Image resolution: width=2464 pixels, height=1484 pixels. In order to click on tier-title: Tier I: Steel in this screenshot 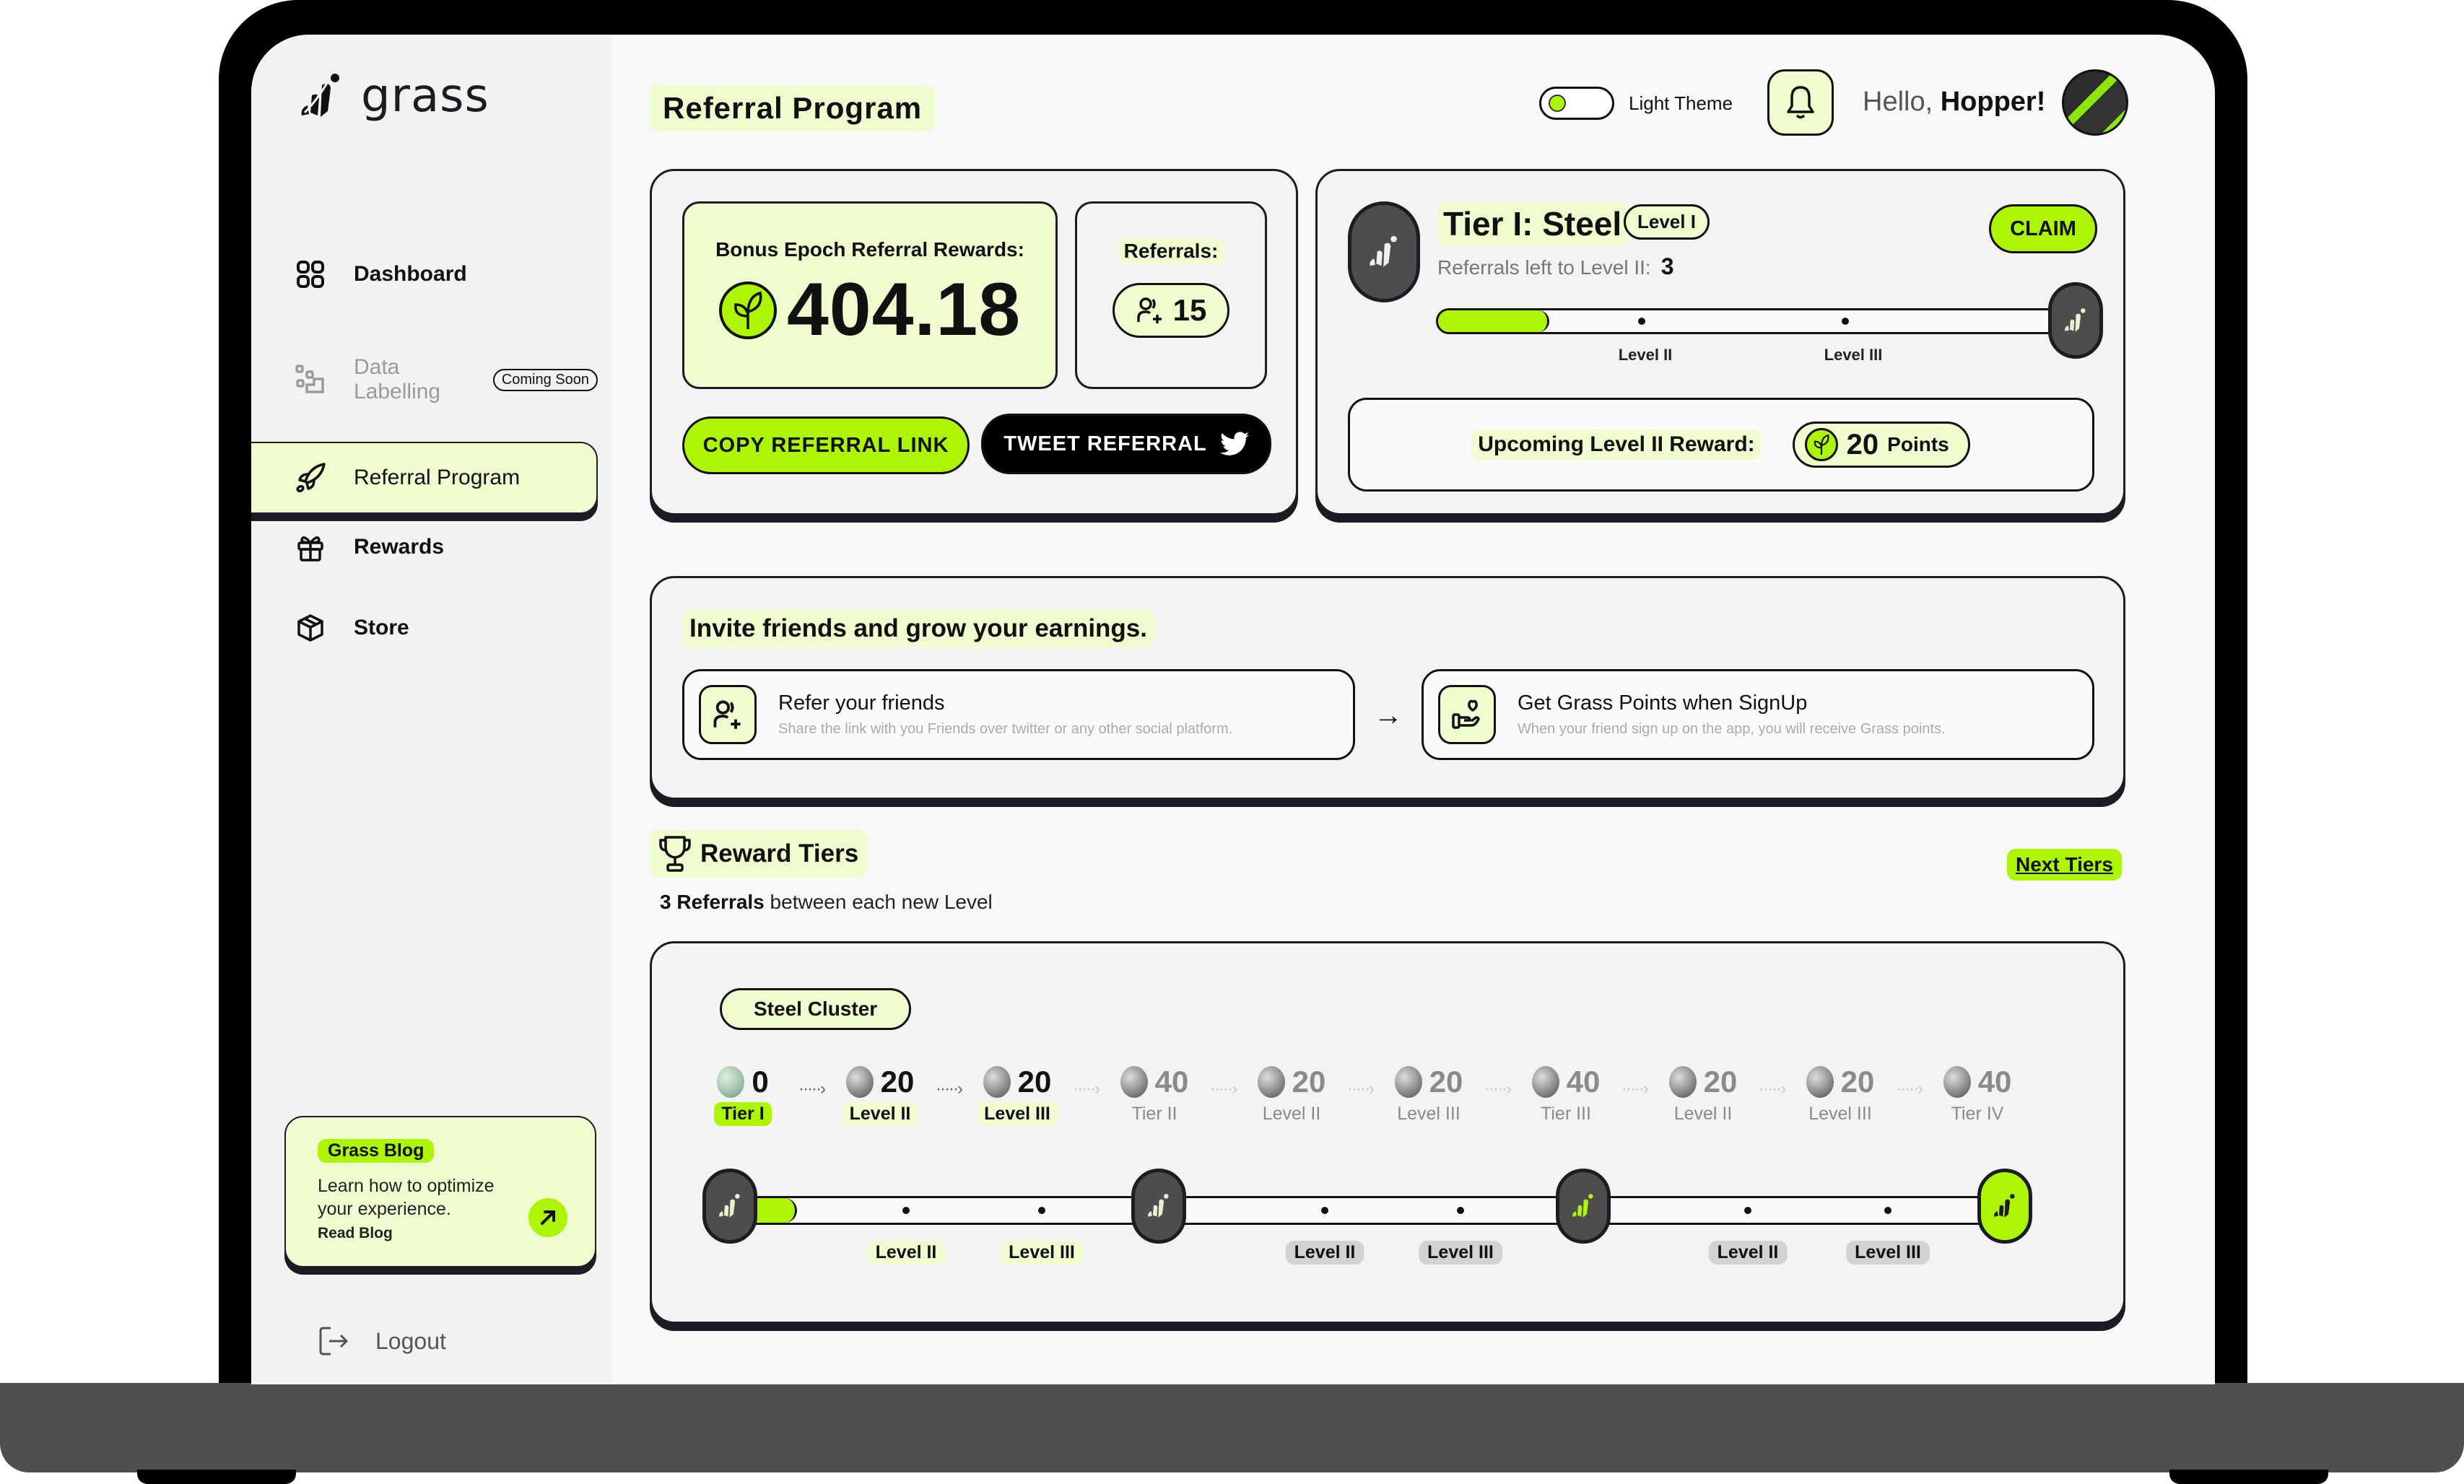, I will do `click(1532, 223)`.